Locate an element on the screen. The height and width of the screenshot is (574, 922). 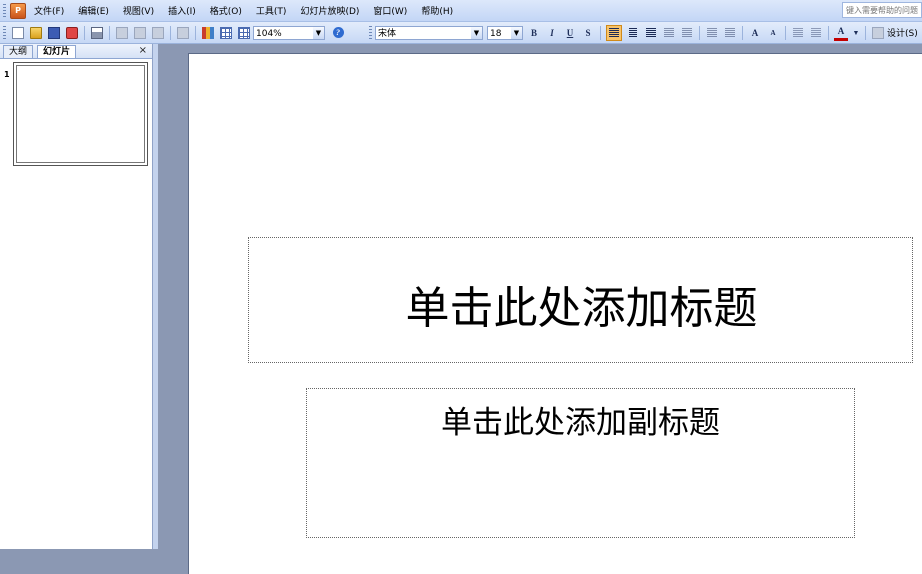
distributed-button is located at coordinates (687, 33).